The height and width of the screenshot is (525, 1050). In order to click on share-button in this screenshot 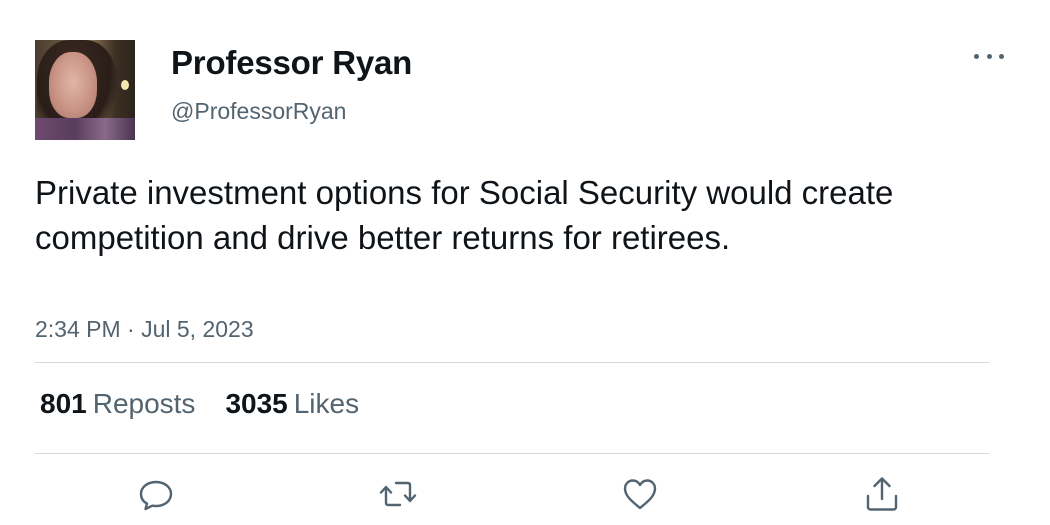, I will do `click(882, 494)`.